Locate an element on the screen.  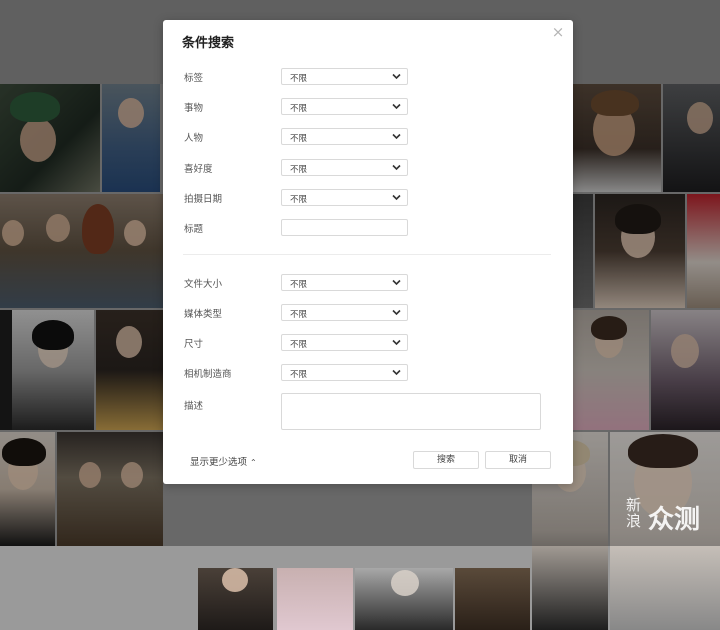
field-label: 描述 is located at coordinates (194, 406).